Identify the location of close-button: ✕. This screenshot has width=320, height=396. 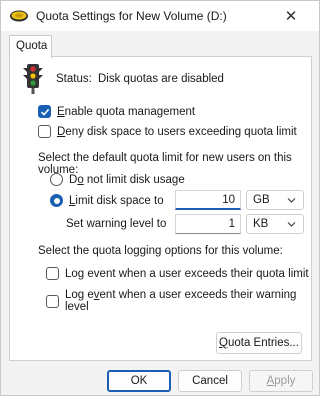
(291, 16).